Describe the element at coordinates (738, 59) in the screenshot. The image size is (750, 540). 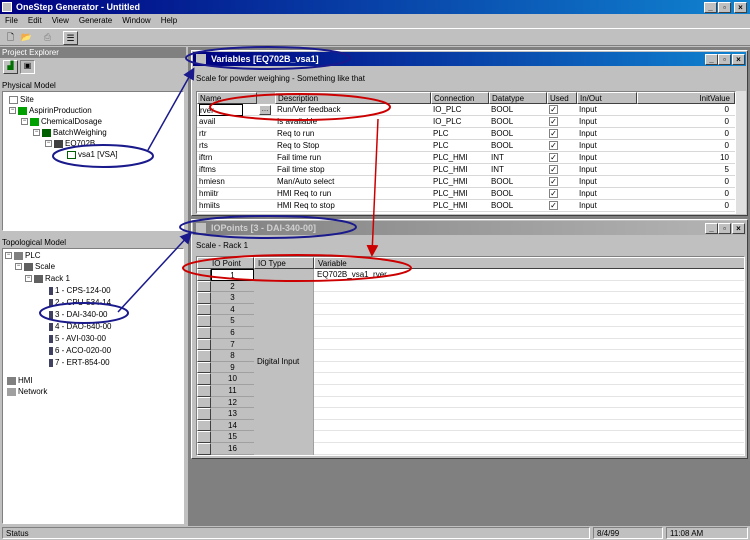
I see `variables-close: ×` at that location.